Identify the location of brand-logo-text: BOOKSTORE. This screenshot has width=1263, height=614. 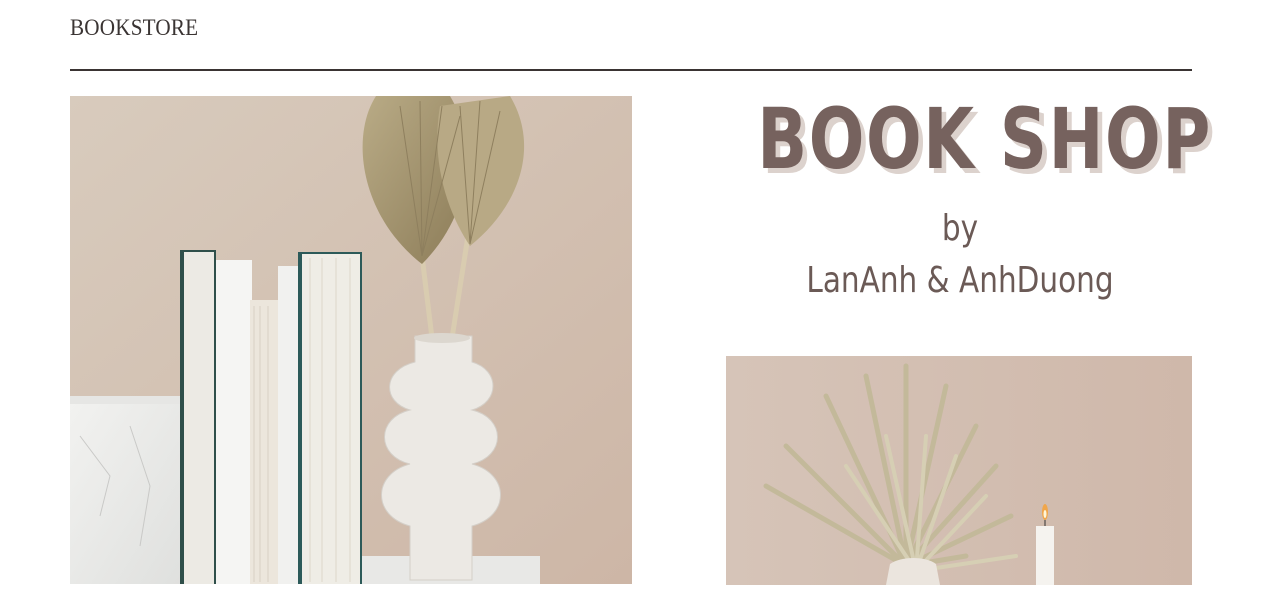
(134, 28).